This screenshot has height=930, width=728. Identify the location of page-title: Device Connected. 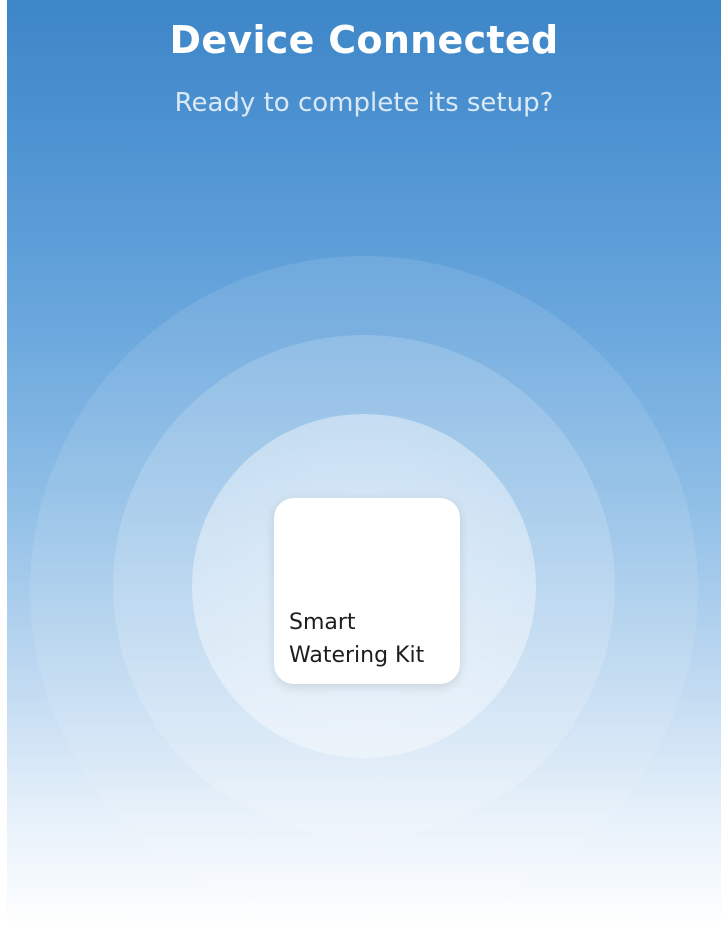
(364, 40).